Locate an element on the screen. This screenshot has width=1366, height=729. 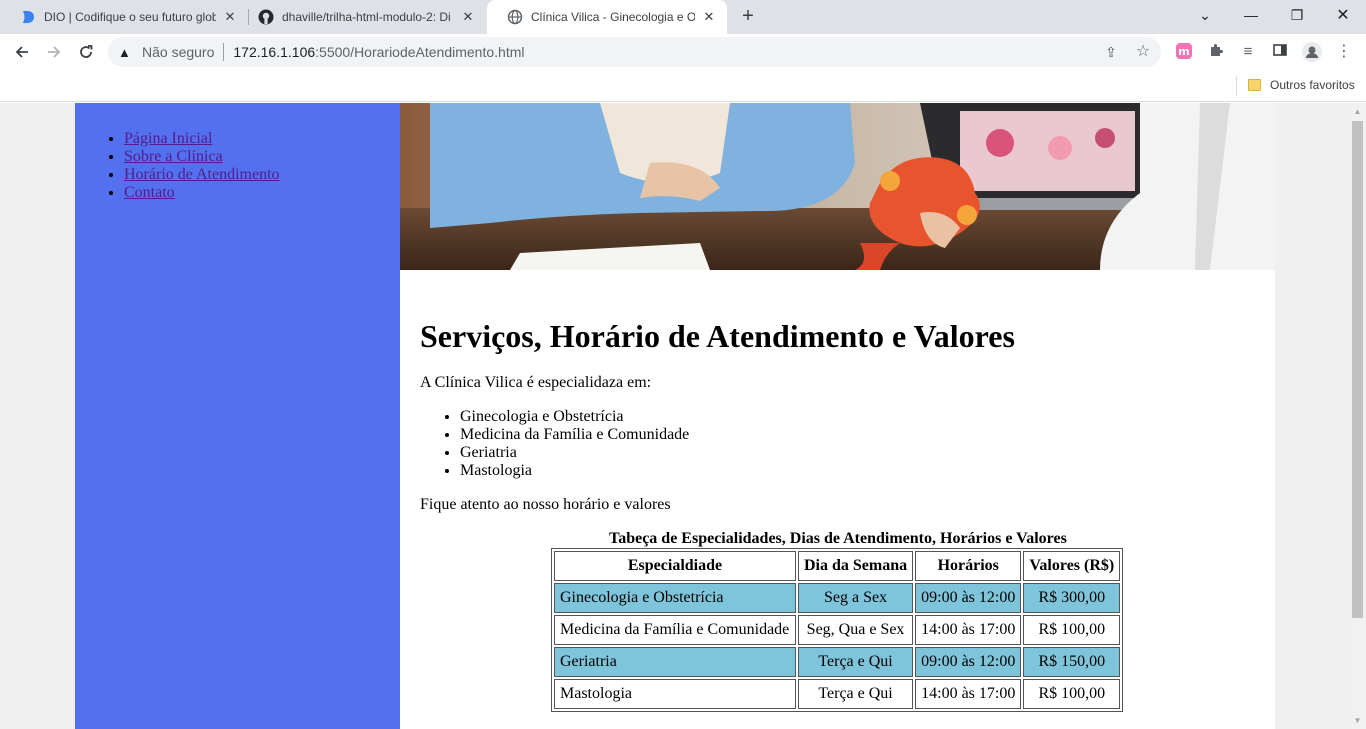
tab-github: dhaville/trilha-html-modulo-2: Di ✕ is located at coordinates (362, 17).